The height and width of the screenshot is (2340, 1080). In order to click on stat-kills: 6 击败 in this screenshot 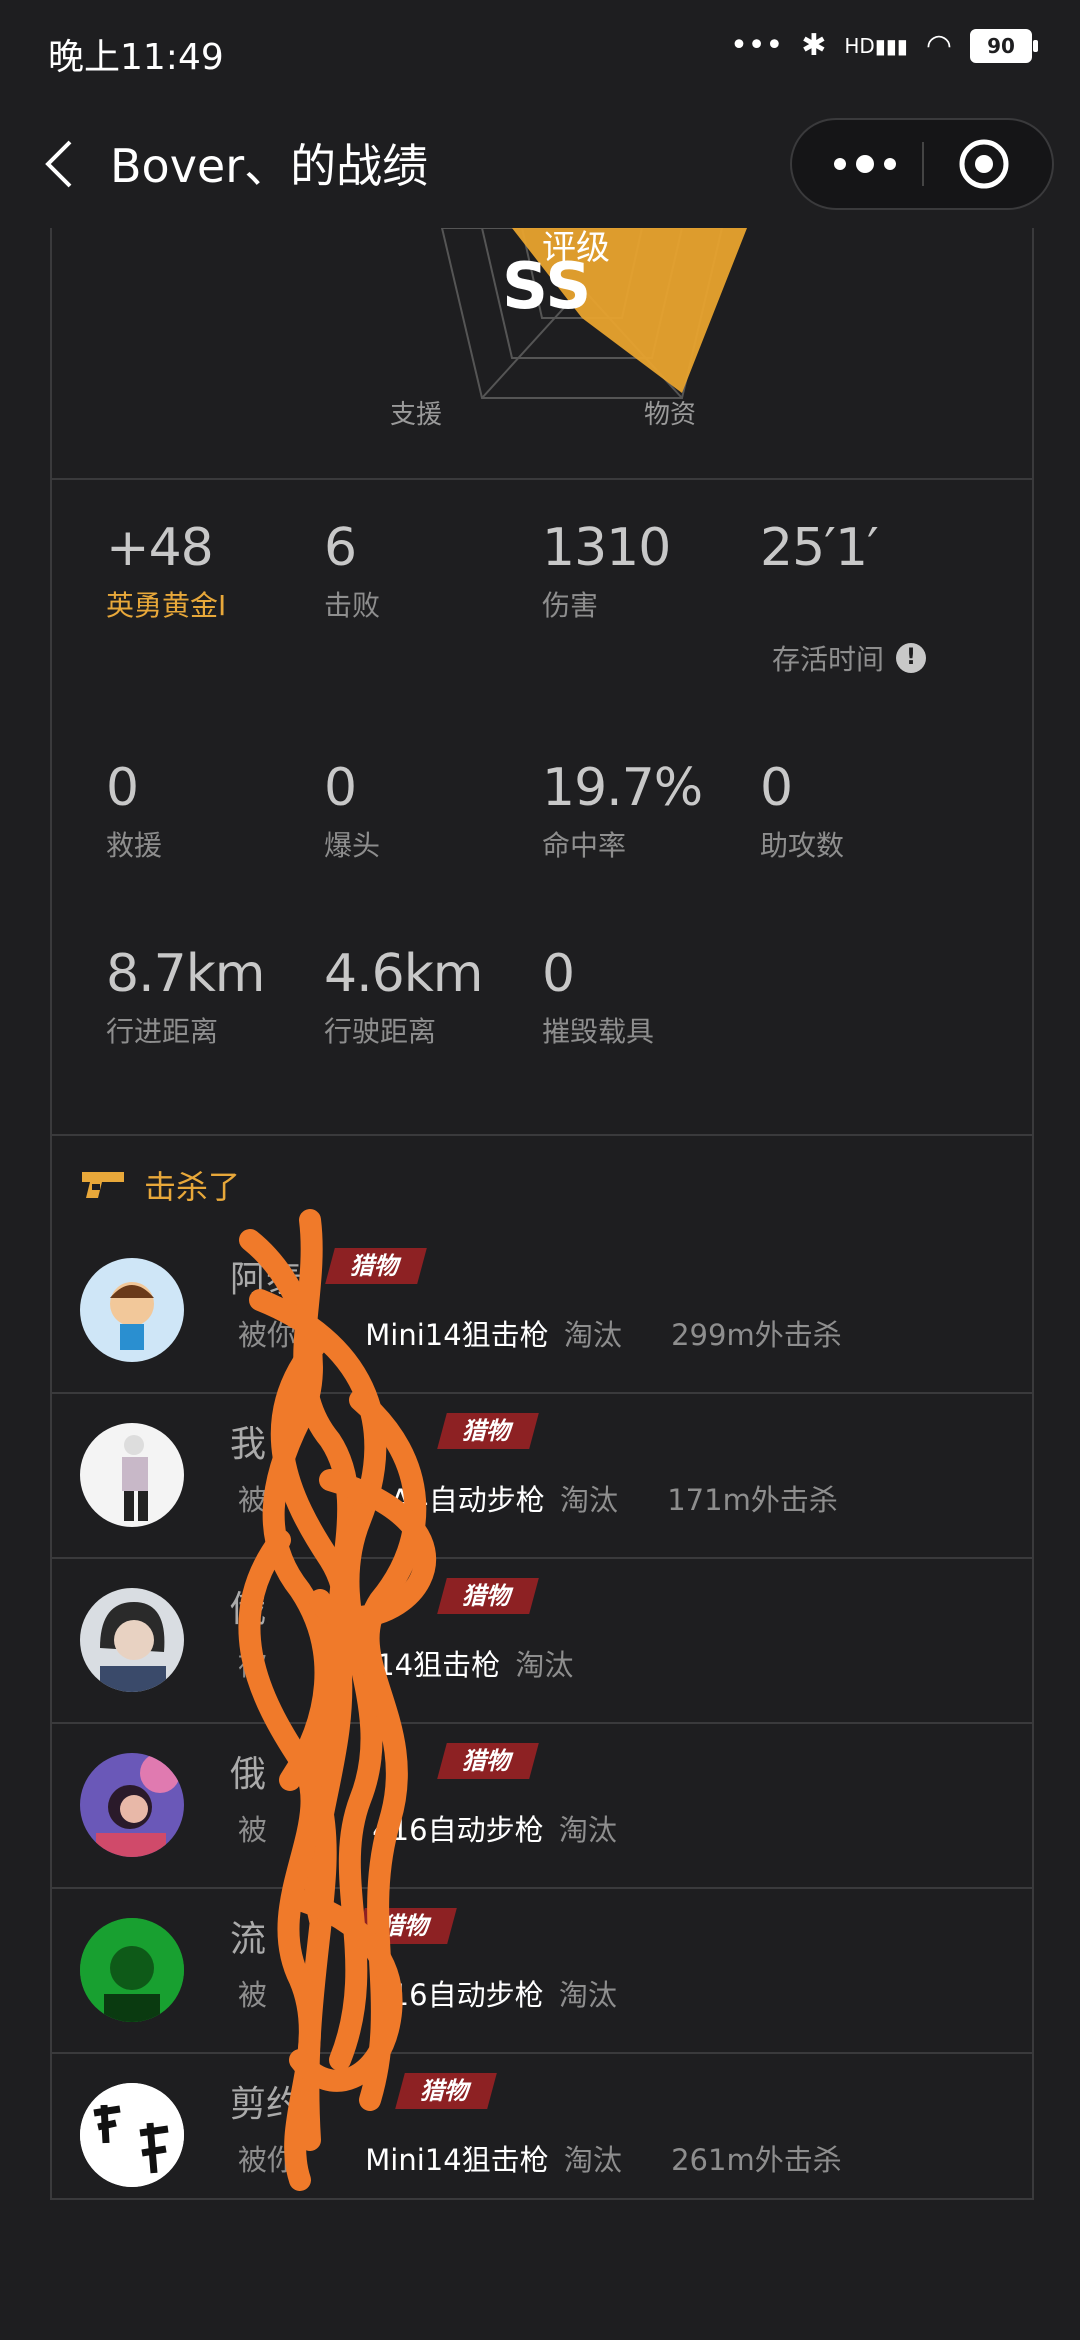, I will do `click(352, 570)`.